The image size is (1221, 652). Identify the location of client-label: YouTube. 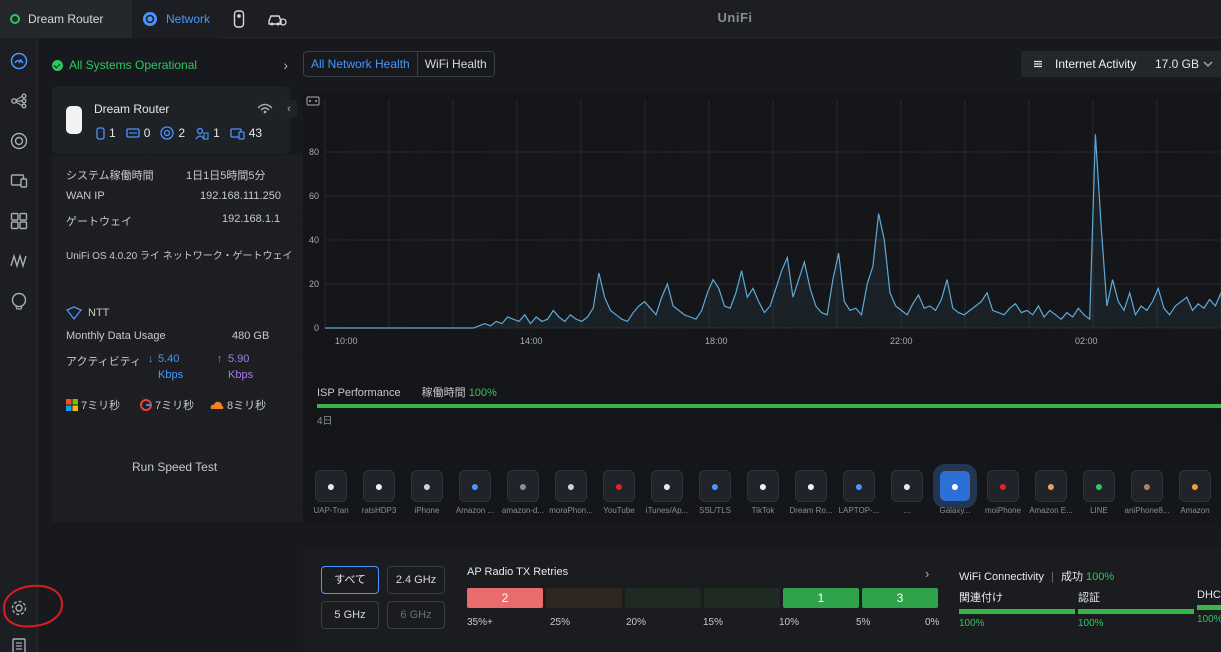
(619, 510).